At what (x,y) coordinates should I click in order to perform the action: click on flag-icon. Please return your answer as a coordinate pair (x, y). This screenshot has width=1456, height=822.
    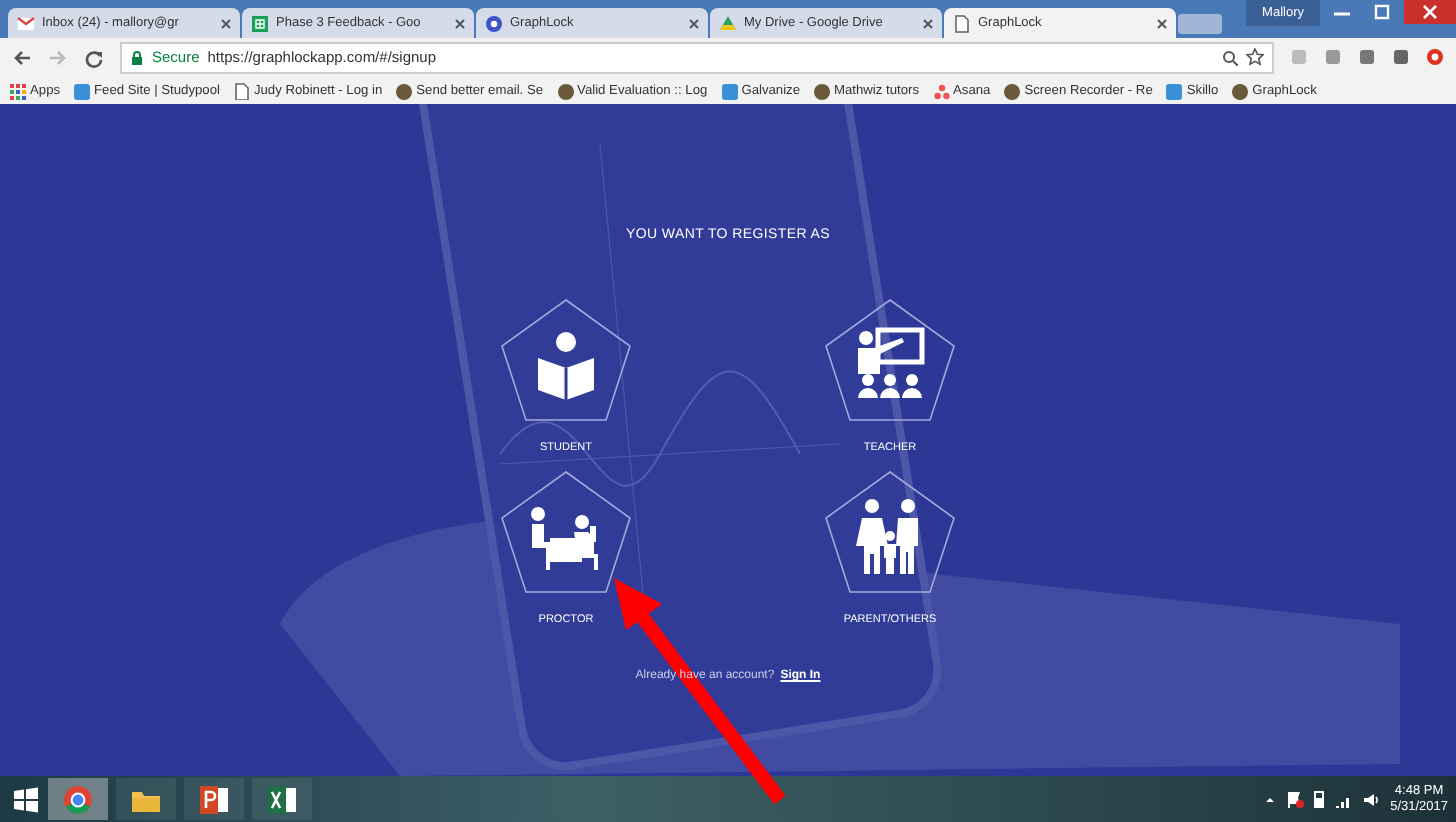
    Looking at the image, I should click on (1295, 799).